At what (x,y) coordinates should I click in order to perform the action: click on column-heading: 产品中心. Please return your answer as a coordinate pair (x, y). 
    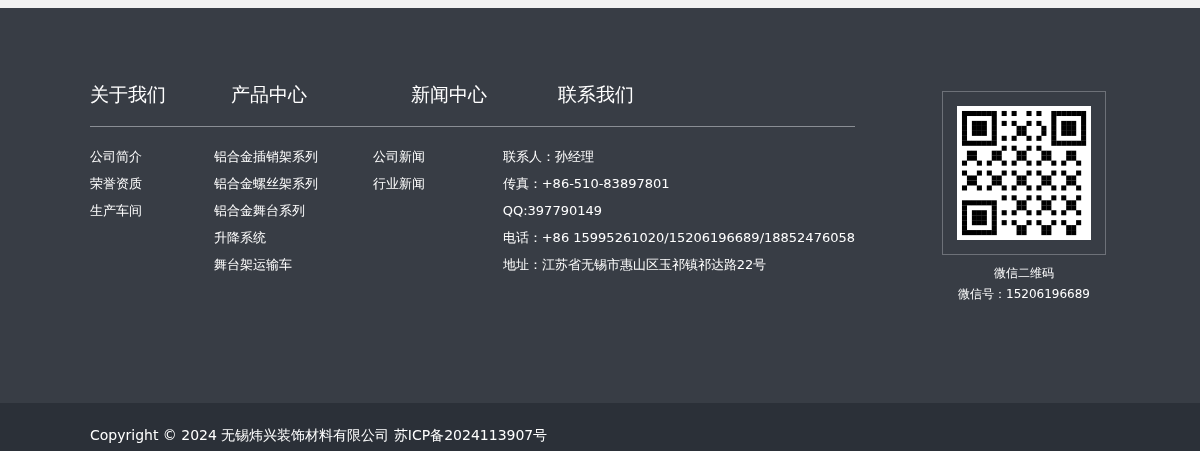
    Looking at the image, I should click on (269, 94).